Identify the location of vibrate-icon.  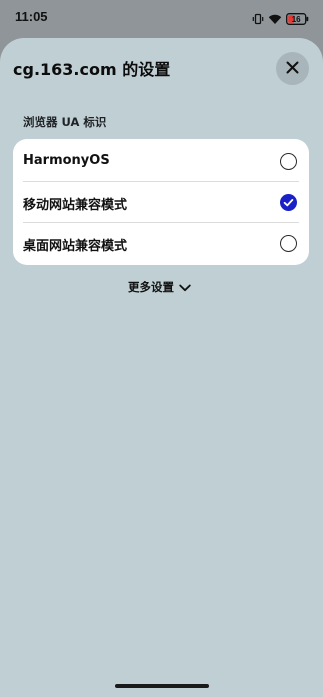
(258, 19).